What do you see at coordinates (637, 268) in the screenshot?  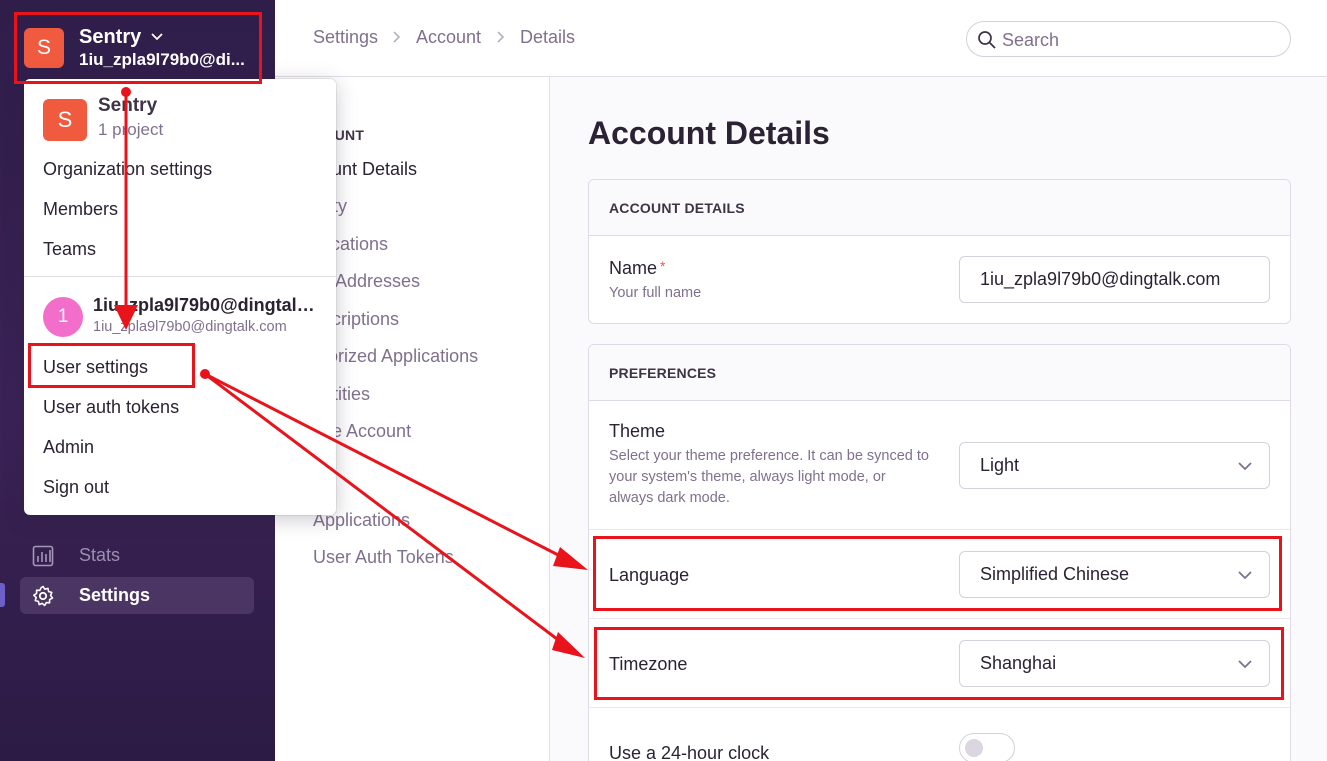 I see `name-label: Name *` at bounding box center [637, 268].